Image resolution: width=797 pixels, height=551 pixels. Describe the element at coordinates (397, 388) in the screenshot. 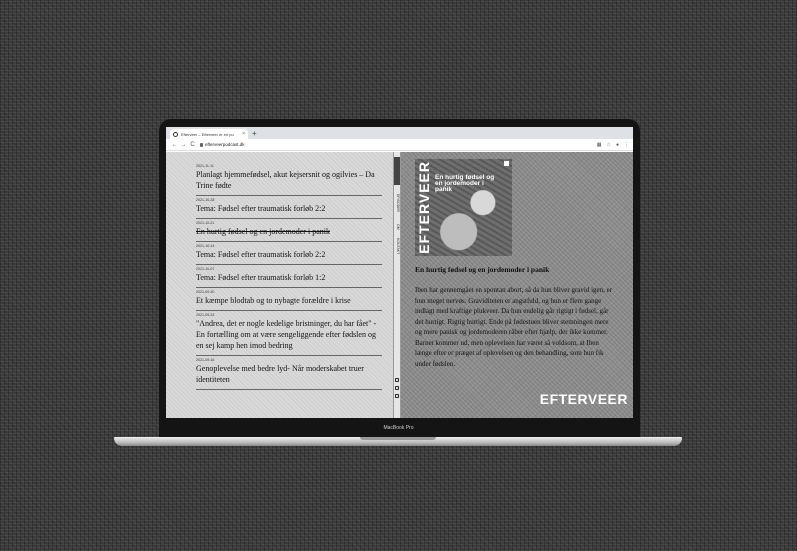

I see `facebook-icon` at that location.